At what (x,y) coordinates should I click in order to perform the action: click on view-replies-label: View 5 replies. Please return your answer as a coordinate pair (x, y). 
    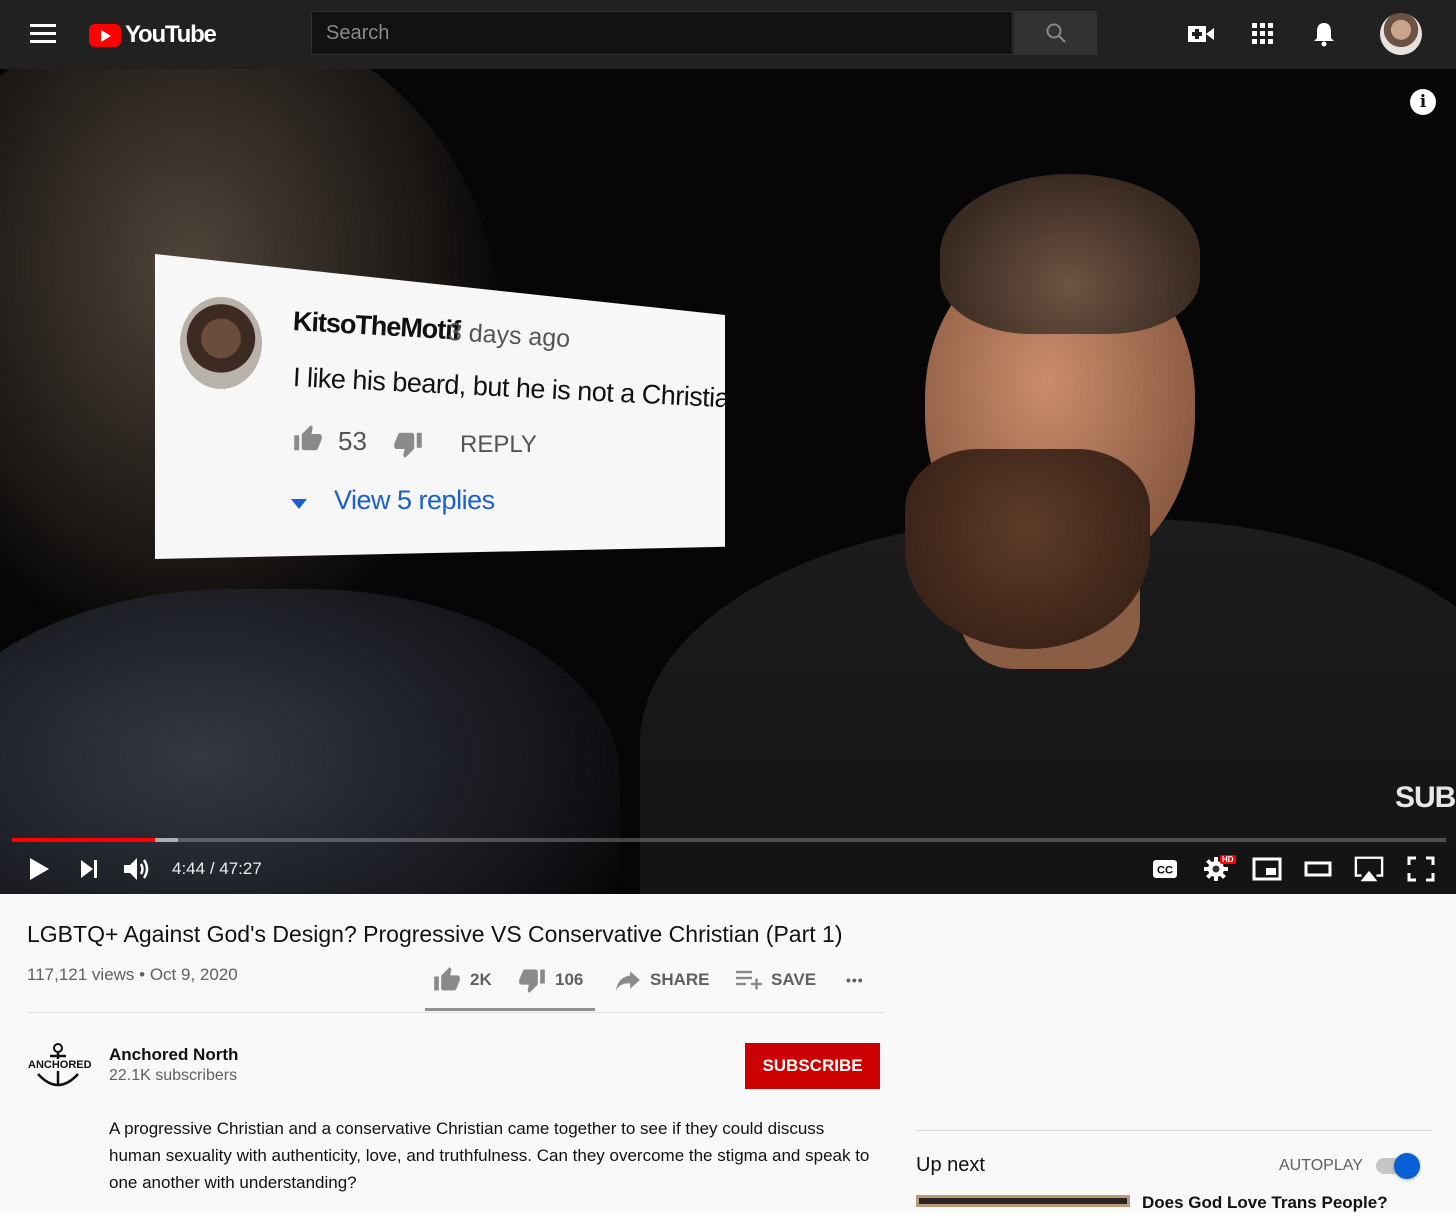
    Looking at the image, I should click on (414, 500).